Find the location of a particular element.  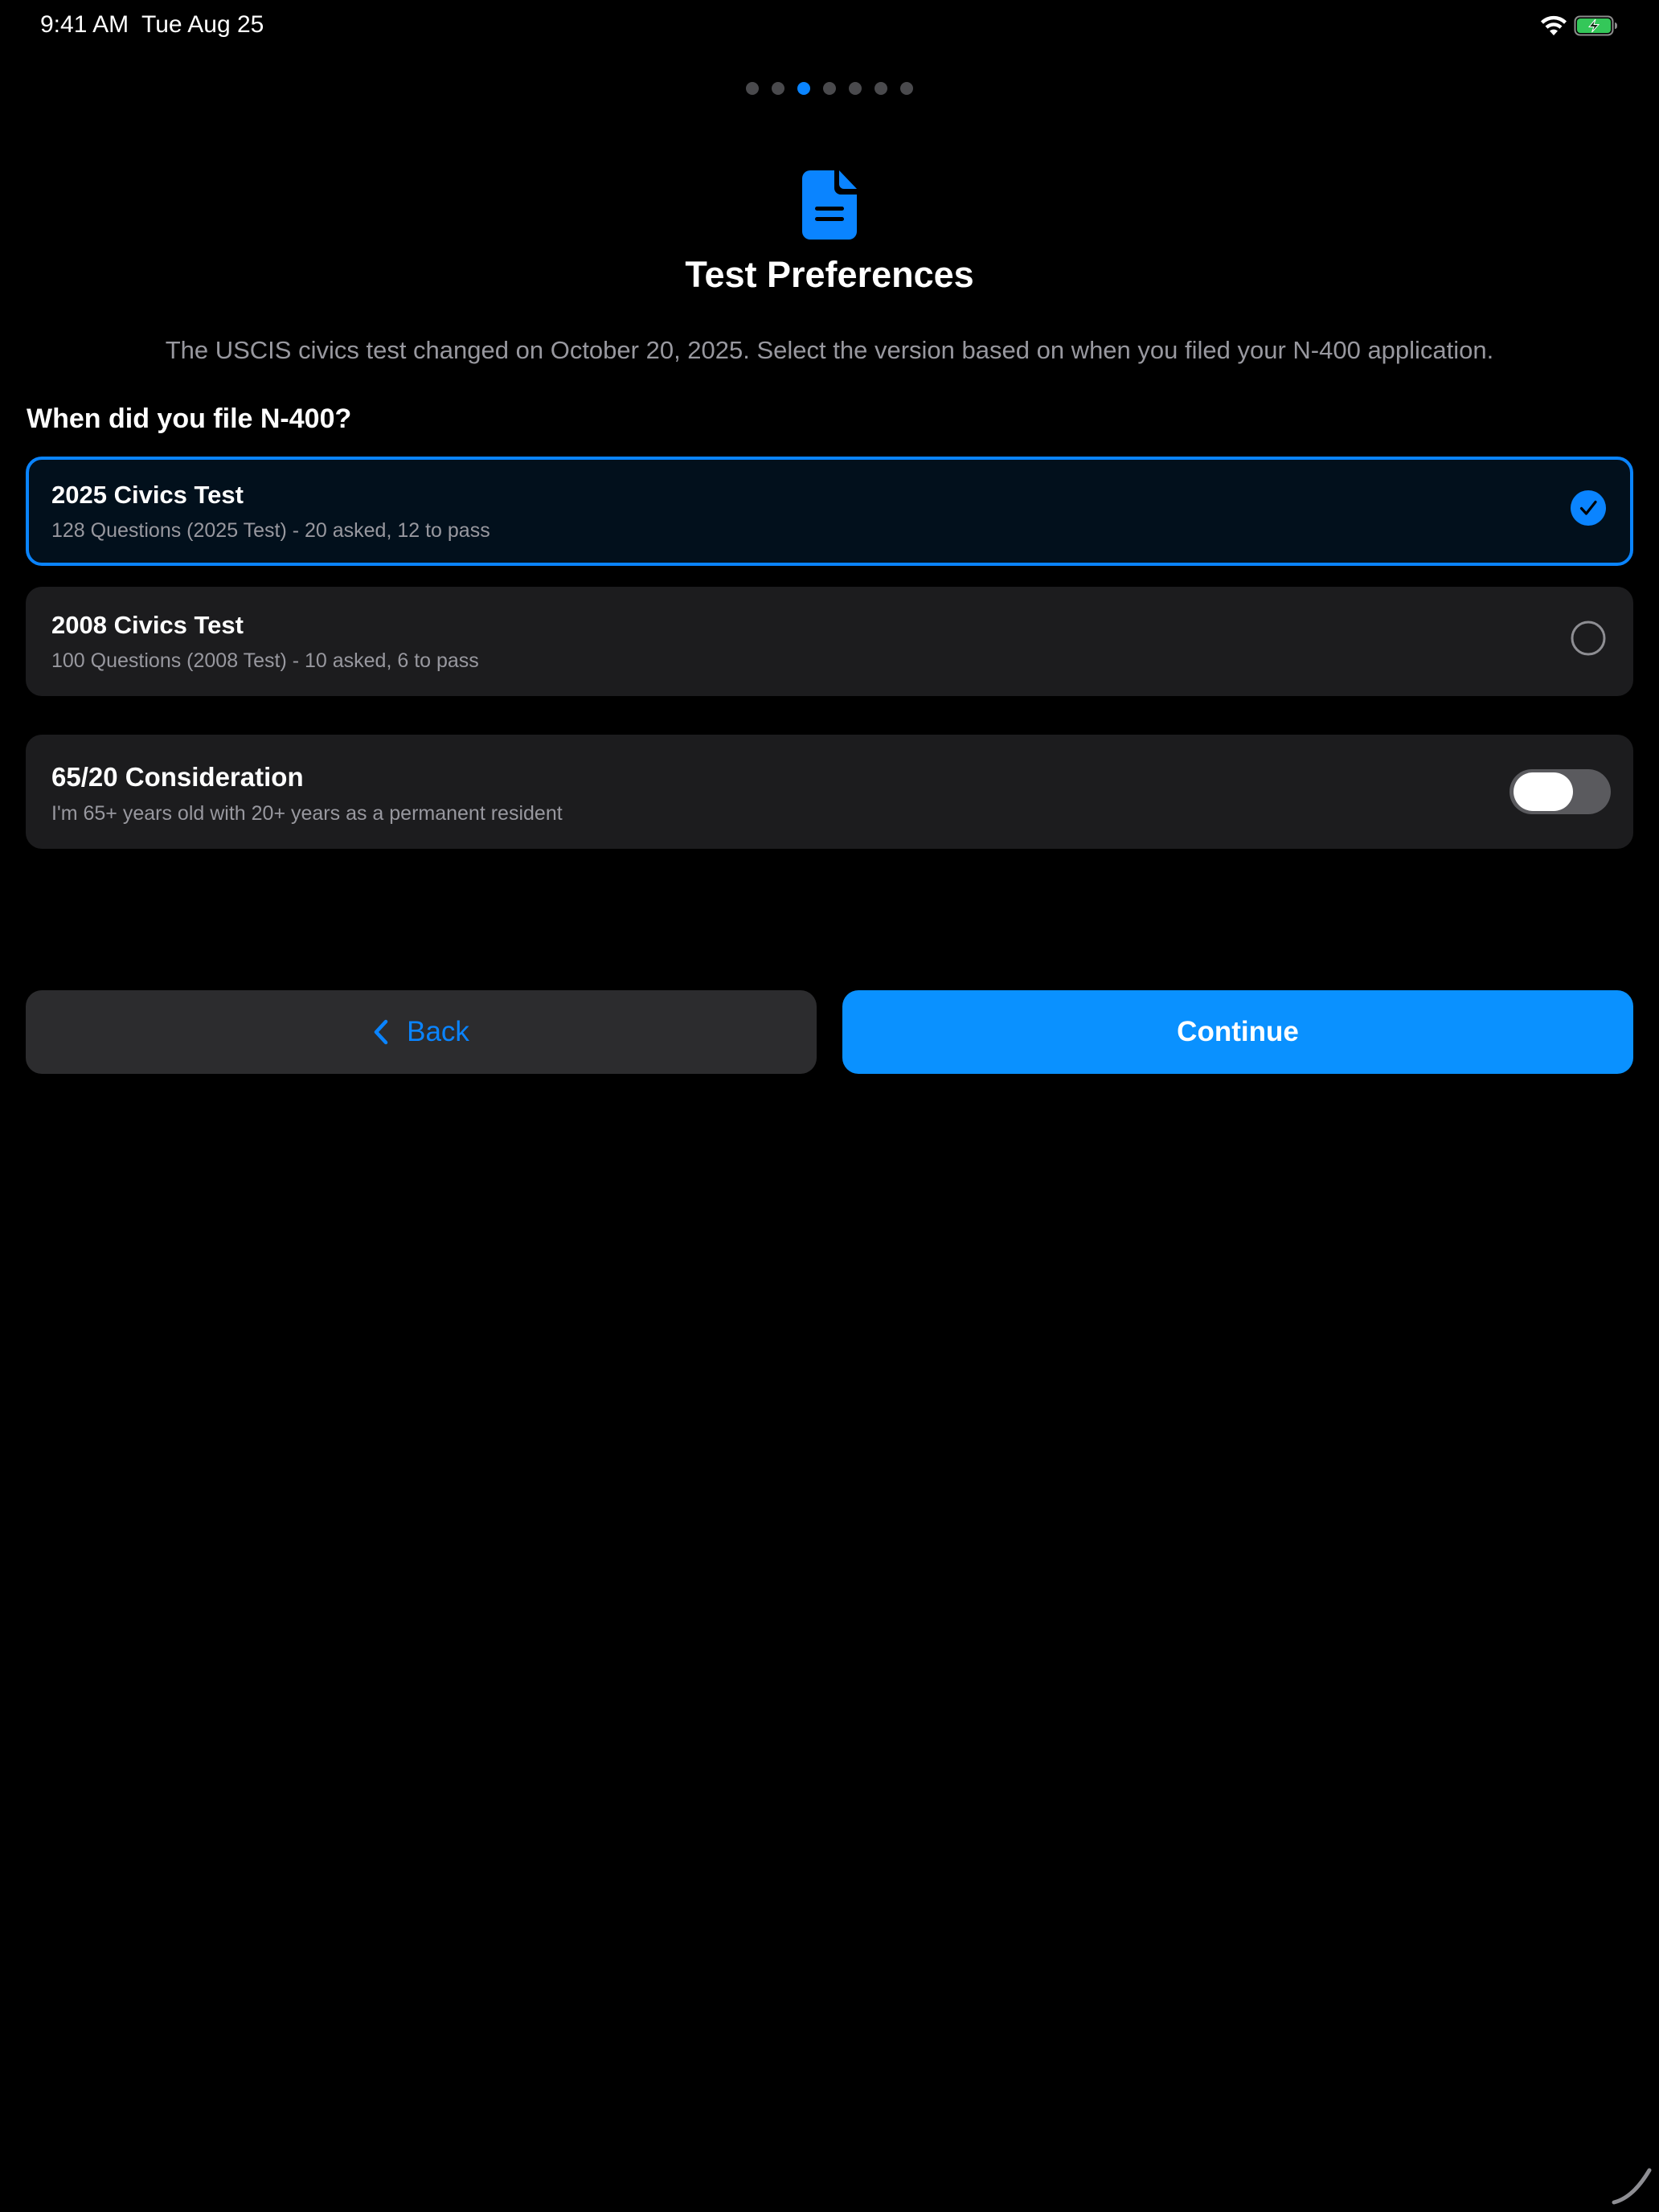

continue-button: Continue is located at coordinates (1237, 1032).